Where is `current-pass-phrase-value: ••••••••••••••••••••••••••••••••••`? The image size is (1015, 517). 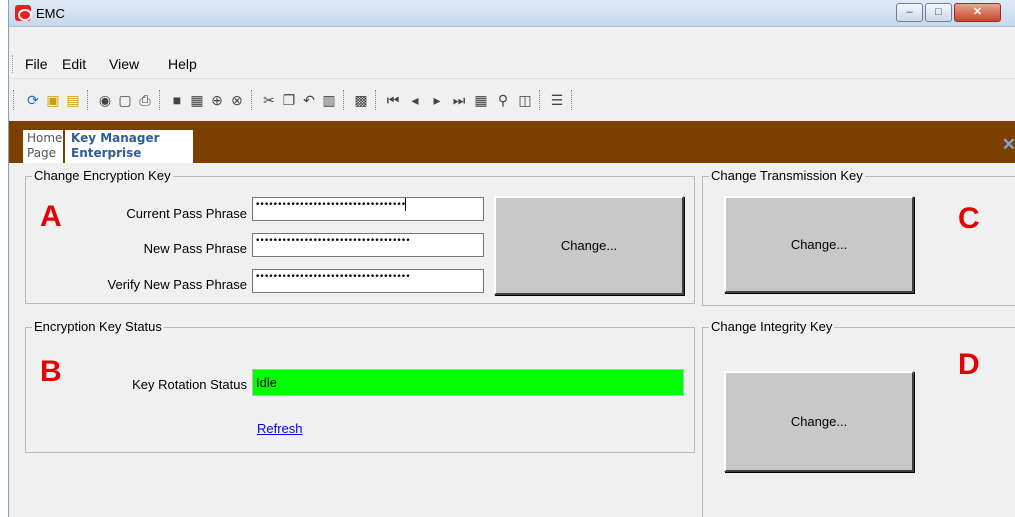
current-pass-phrase-value: •••••••••••••••••••••••••••••••••• is located at coordinates (330, 205).